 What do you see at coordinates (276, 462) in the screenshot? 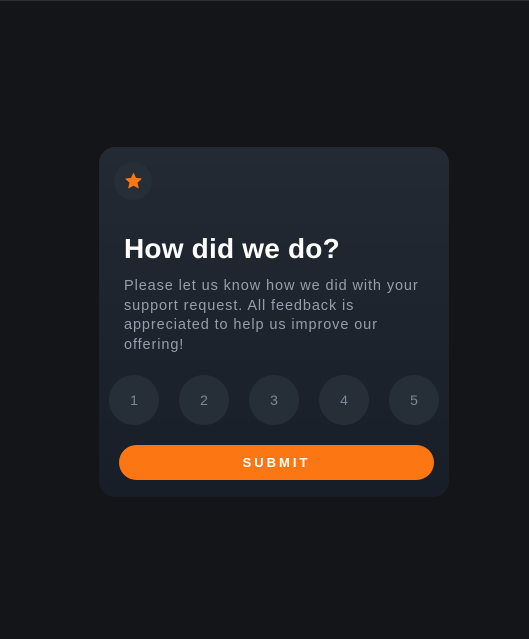
I see `submit-button: SUBMIT` at bounding box center [276, 462].